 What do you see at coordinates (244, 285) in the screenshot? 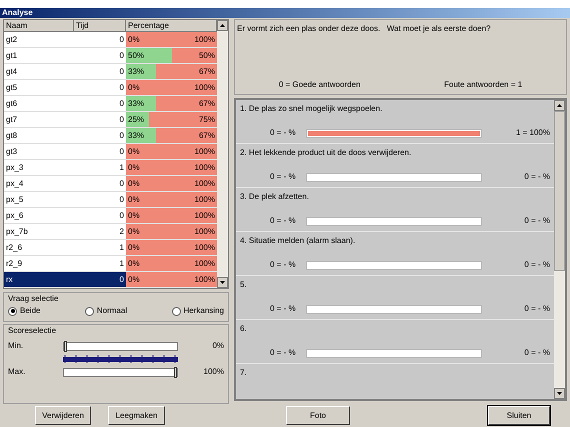
I see `answer-text: 5.` at bounding box center [244, 285].